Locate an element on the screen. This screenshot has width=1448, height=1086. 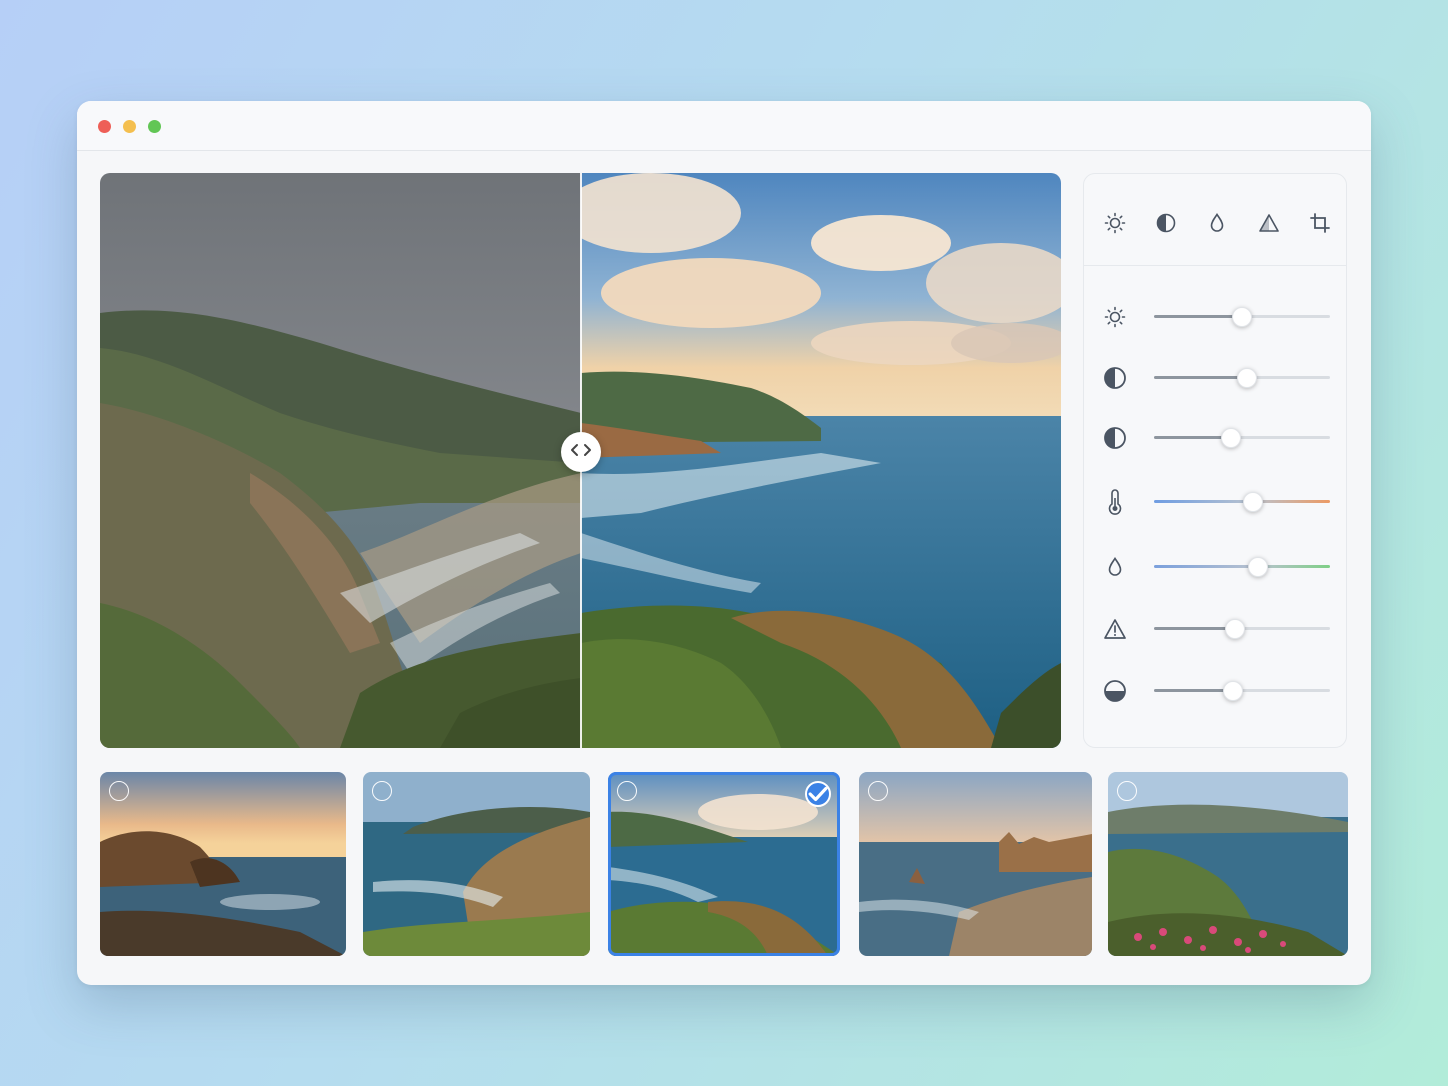
slider-tint is located at coordinates (1215, 566).